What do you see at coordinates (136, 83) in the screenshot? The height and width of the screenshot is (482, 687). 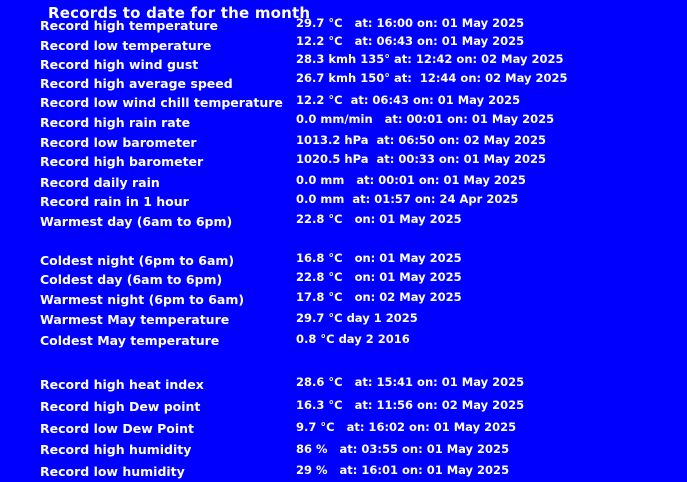 I see `record-label: Record high average speed` at bounding box center [136, 83].